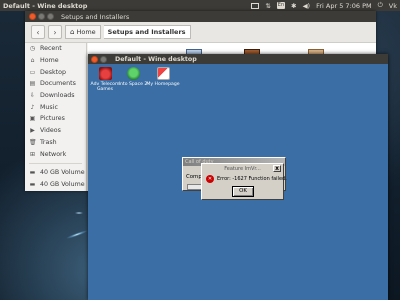 The image size is (400, 300). Describe the element at coordinates (255, 5) in the screenshot. I see `mail-icon` at that location.